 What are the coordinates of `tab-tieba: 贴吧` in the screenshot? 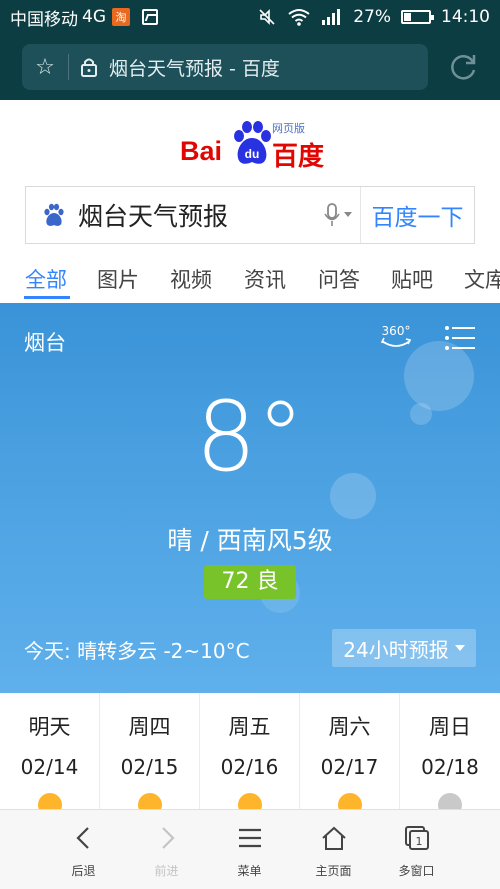 It's located at (412, 279).